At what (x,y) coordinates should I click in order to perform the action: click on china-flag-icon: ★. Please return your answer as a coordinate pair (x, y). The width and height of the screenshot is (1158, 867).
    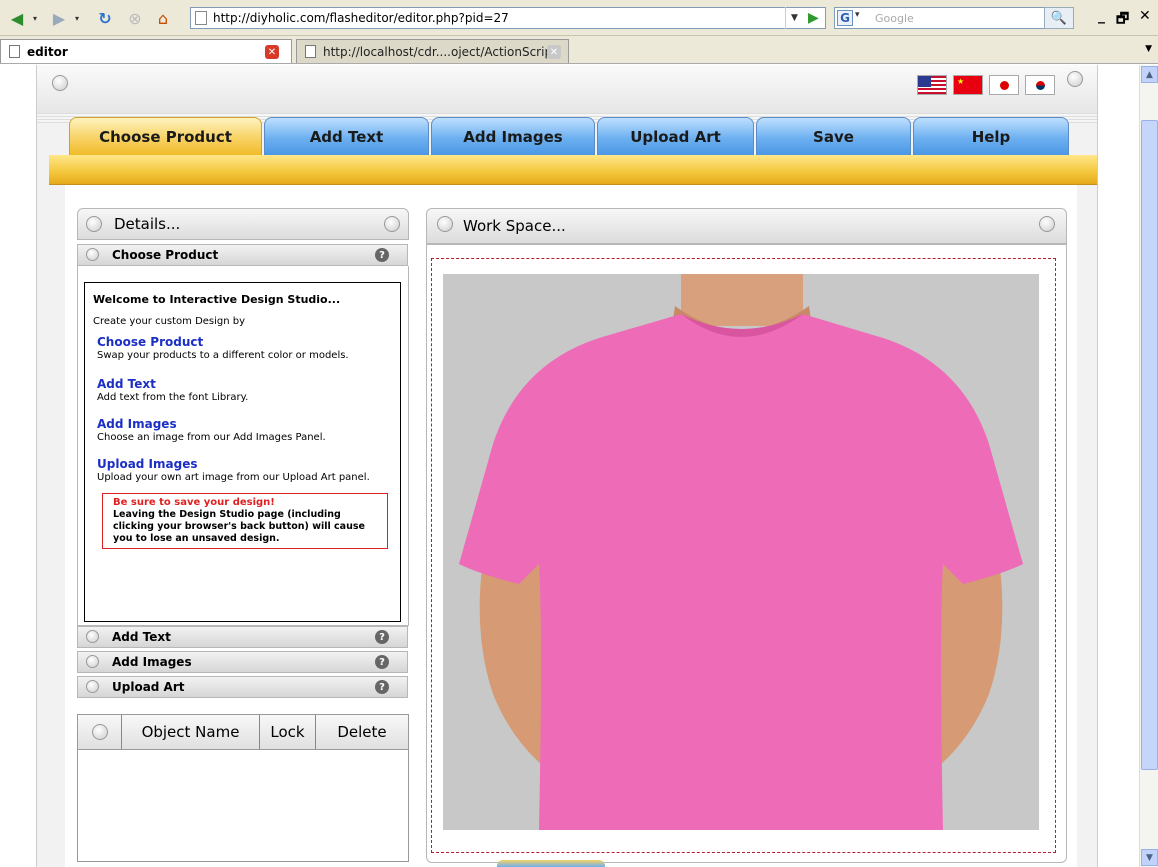
    Looking at the image, I should click on (968, 85).